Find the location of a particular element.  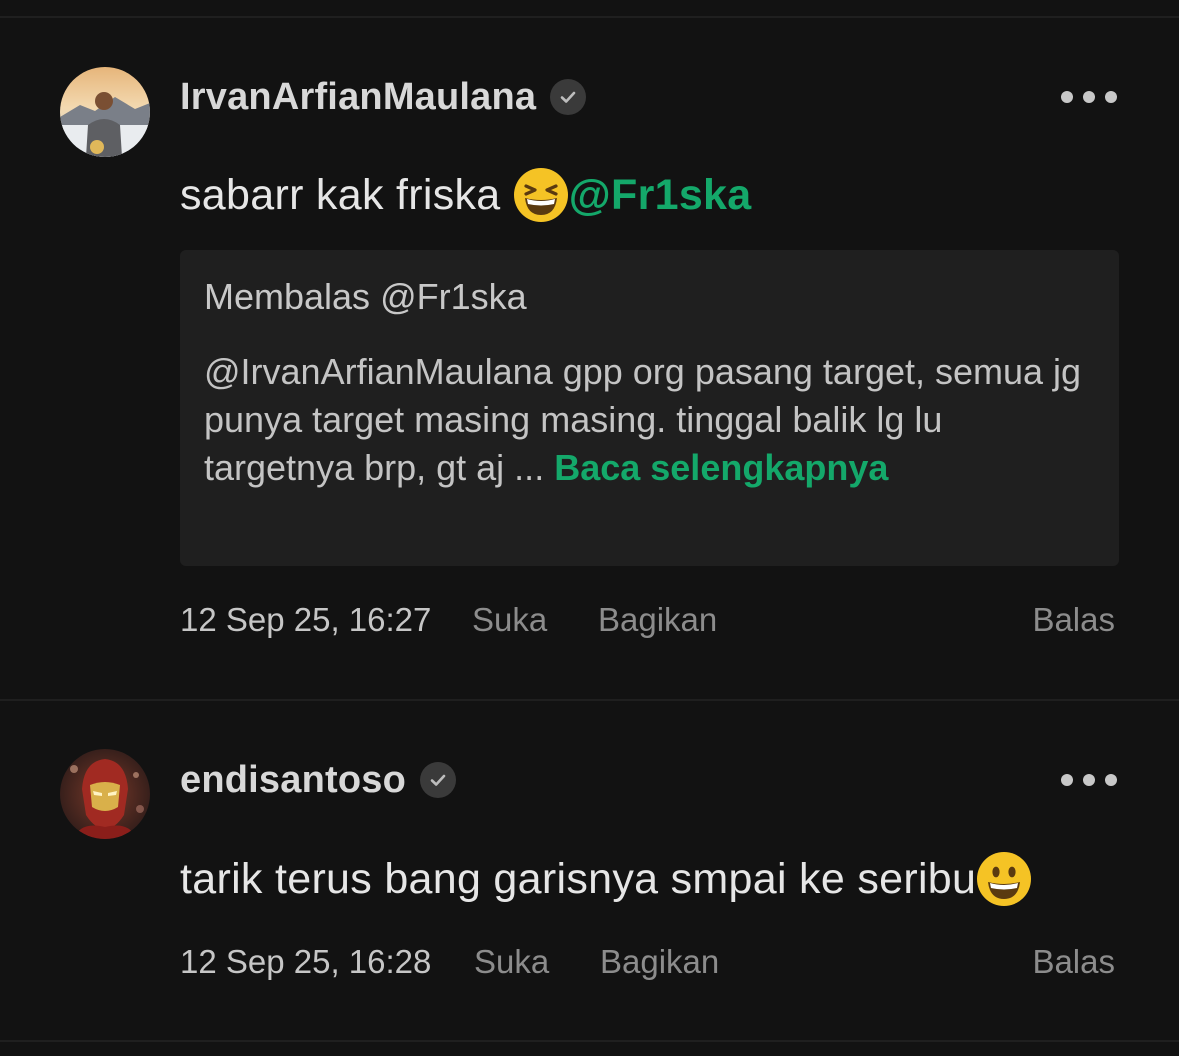

reply-button: Balas is located at coordinates (1073, 962).